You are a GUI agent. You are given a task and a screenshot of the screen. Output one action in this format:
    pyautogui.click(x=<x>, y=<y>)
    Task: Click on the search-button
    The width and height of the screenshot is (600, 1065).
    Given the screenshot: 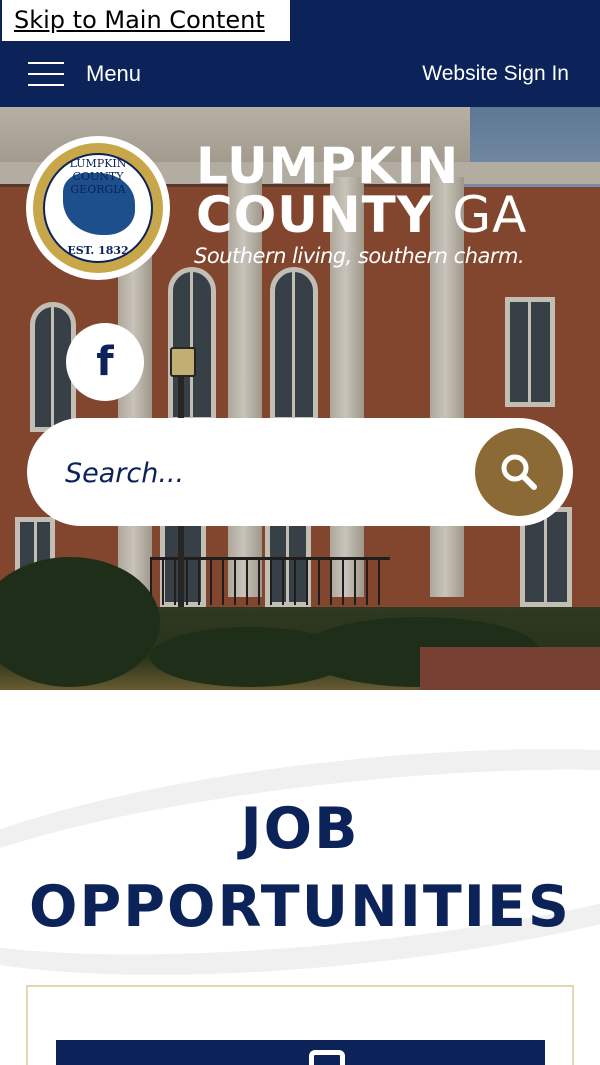 What is the action you would take?
    pyautogui.click(x=519, y=472)
    